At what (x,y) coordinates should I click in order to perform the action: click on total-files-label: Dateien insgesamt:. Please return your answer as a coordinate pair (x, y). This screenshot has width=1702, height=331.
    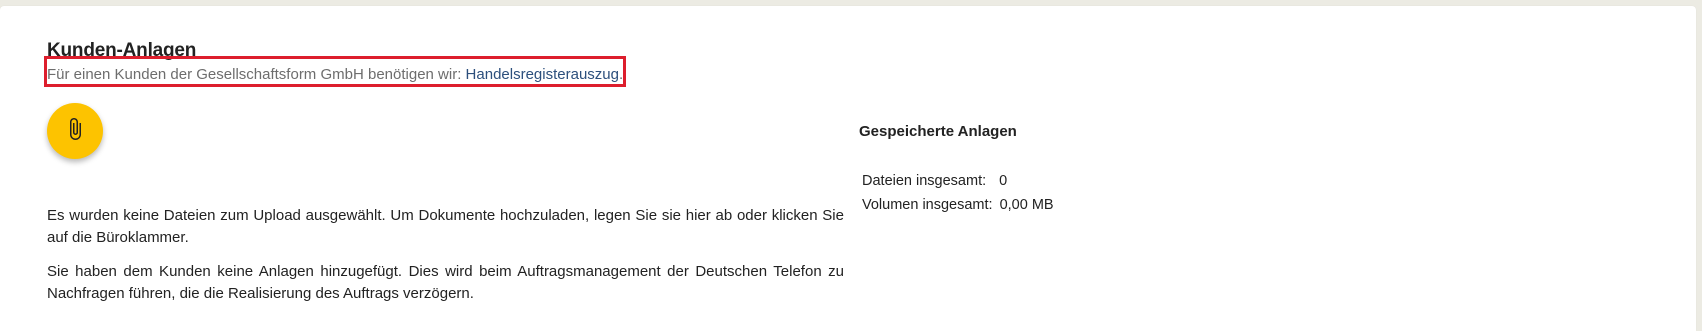
    Looking at the image, I should click on (924, 181).